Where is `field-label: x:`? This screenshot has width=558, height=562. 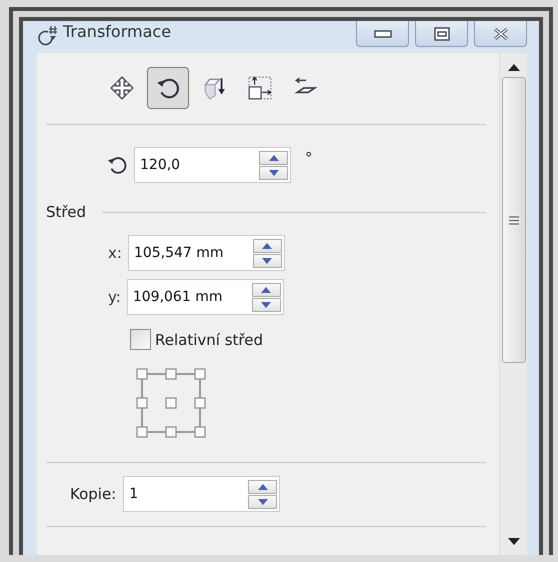 field-label: x: is located at coordinates (115, 253).